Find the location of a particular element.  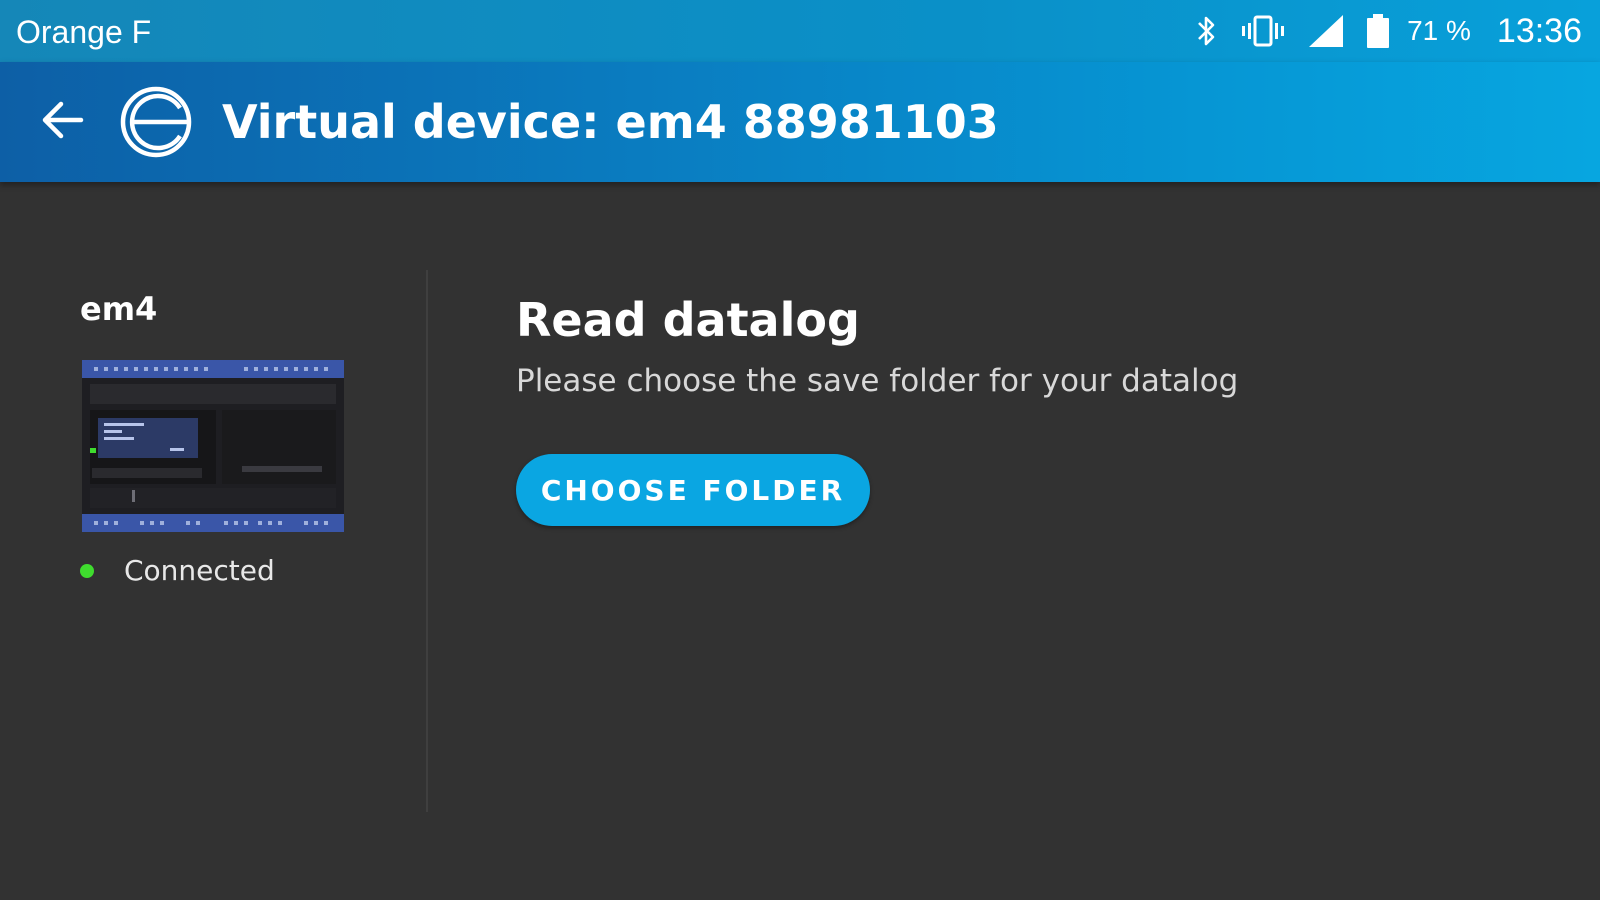

status-dot is located at coordinates (87, 570).